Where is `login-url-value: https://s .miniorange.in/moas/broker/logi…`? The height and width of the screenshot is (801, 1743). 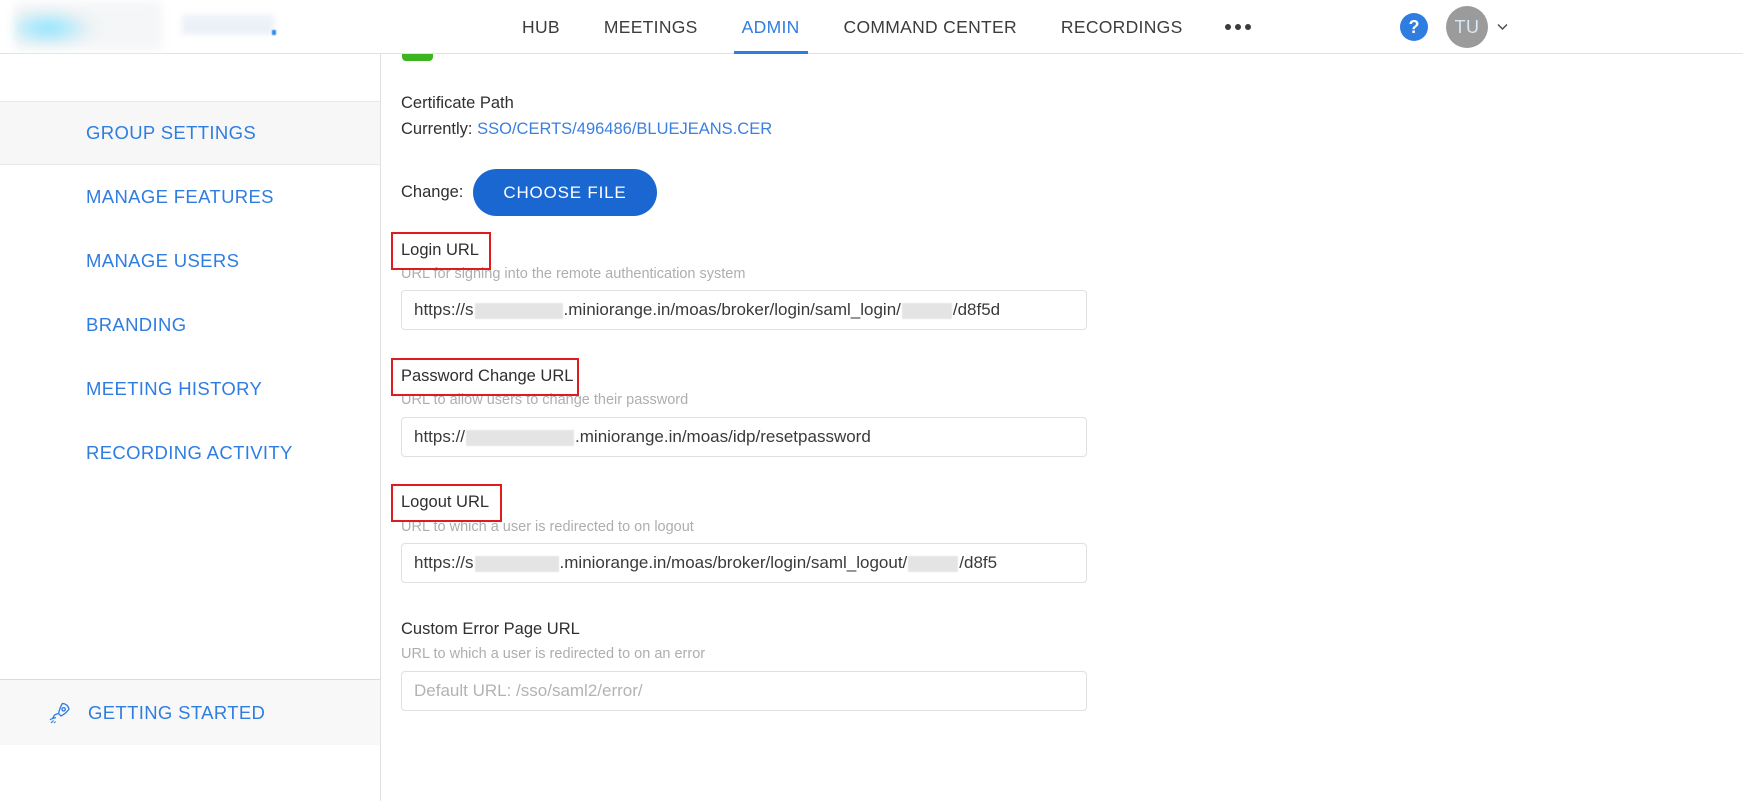
login-url-value: https://s .miniorange.in/moas/broker/logi… is located at coordinates (707, 309).